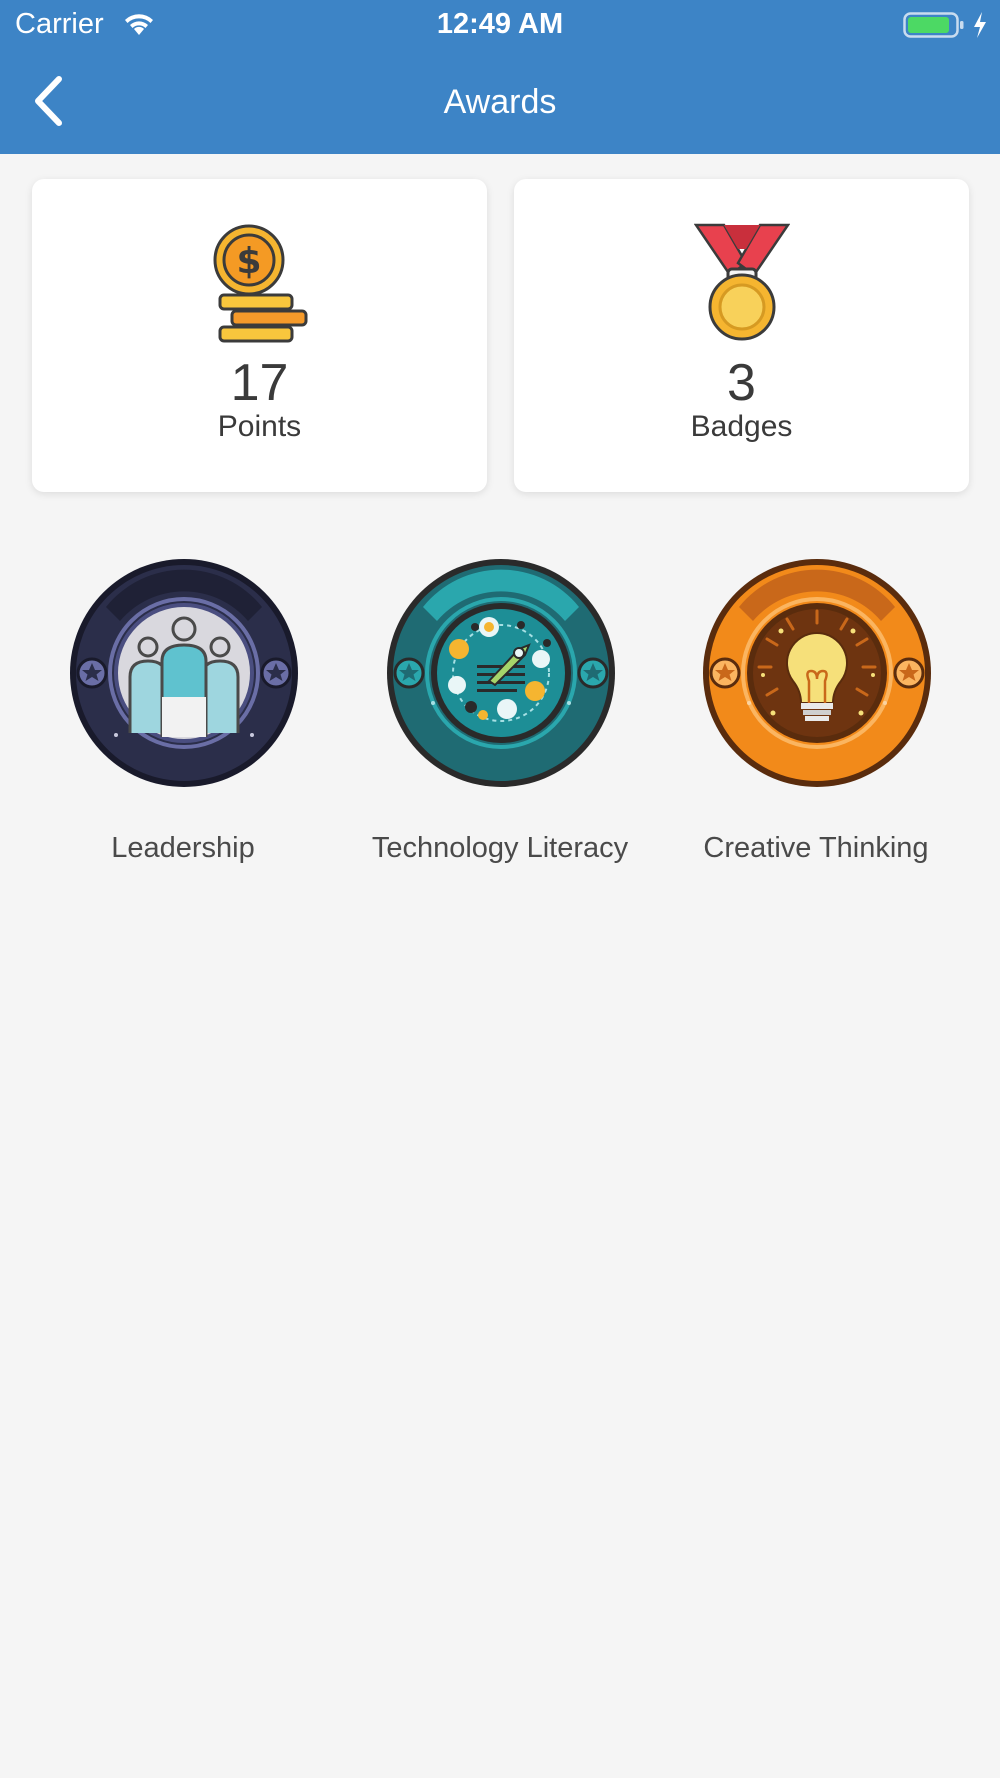 The height and width of the screenshot is (1778, 1000). I want to click on badge-technology-literacy: Technology Literacy, so click(500, 717).